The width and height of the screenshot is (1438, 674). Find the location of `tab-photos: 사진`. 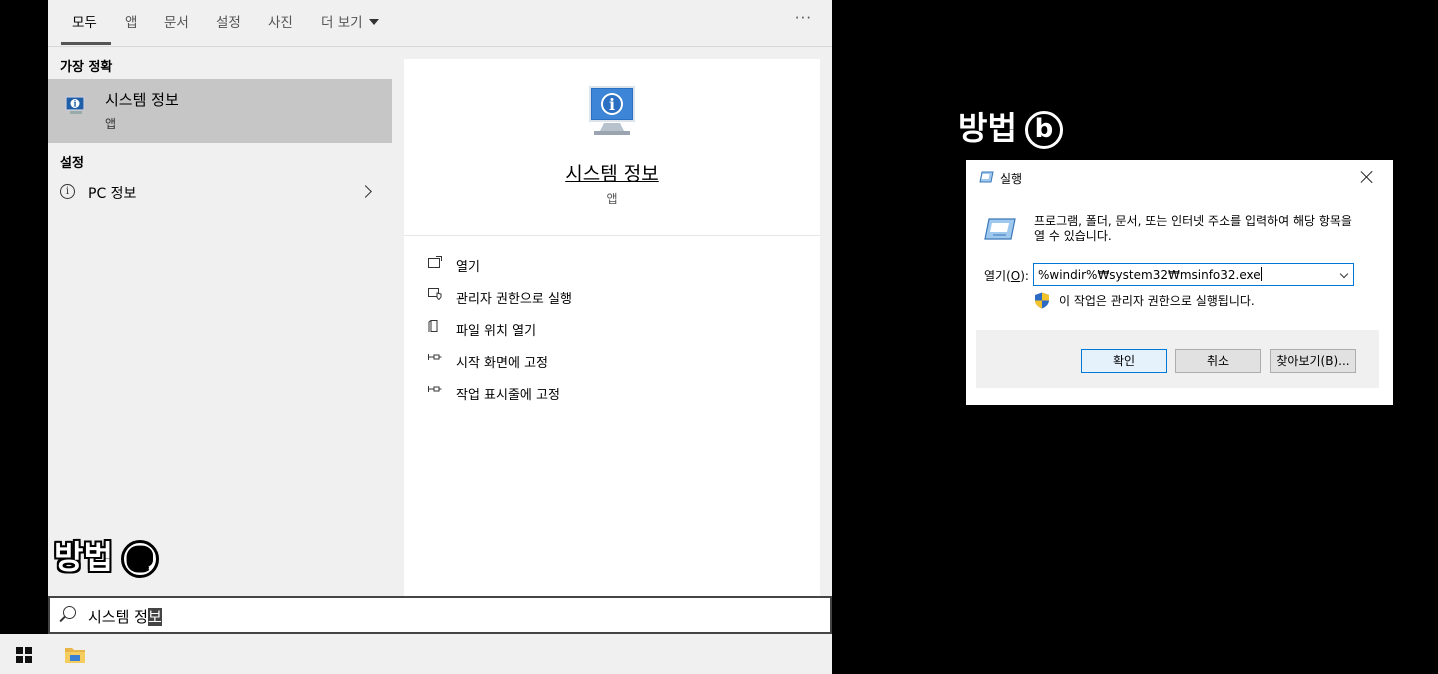

tab-photos: 사진 is located at coordinates (280, 21).